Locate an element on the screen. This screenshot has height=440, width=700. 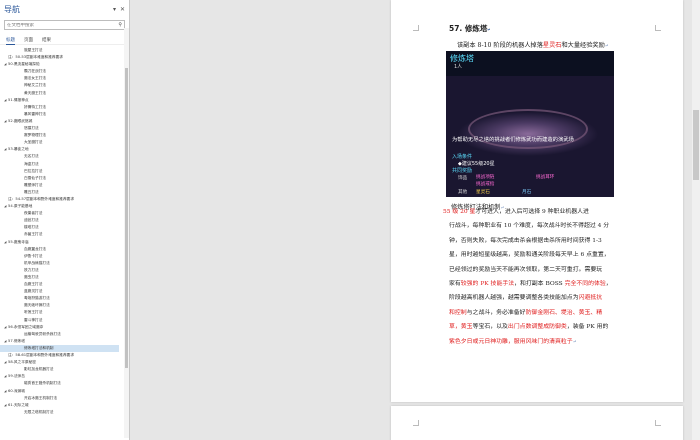
highlighted-text: 防御金刚石、堤治、黄玉、精 is located at coordinates (564, 312).